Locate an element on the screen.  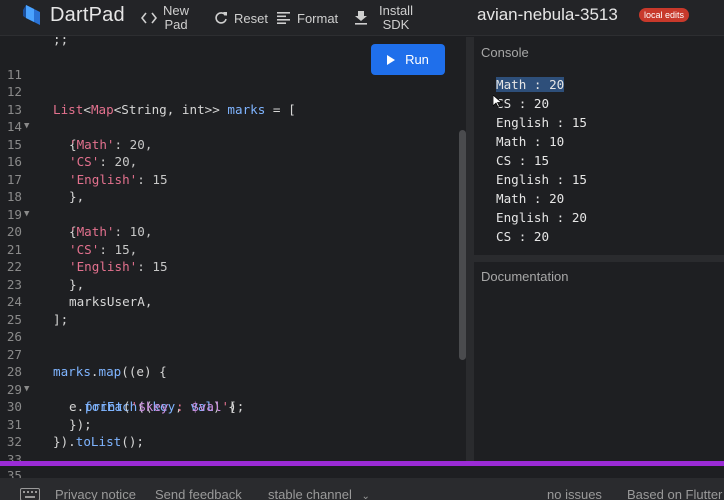
vertical-splitter is located at coordinates (470, 250).